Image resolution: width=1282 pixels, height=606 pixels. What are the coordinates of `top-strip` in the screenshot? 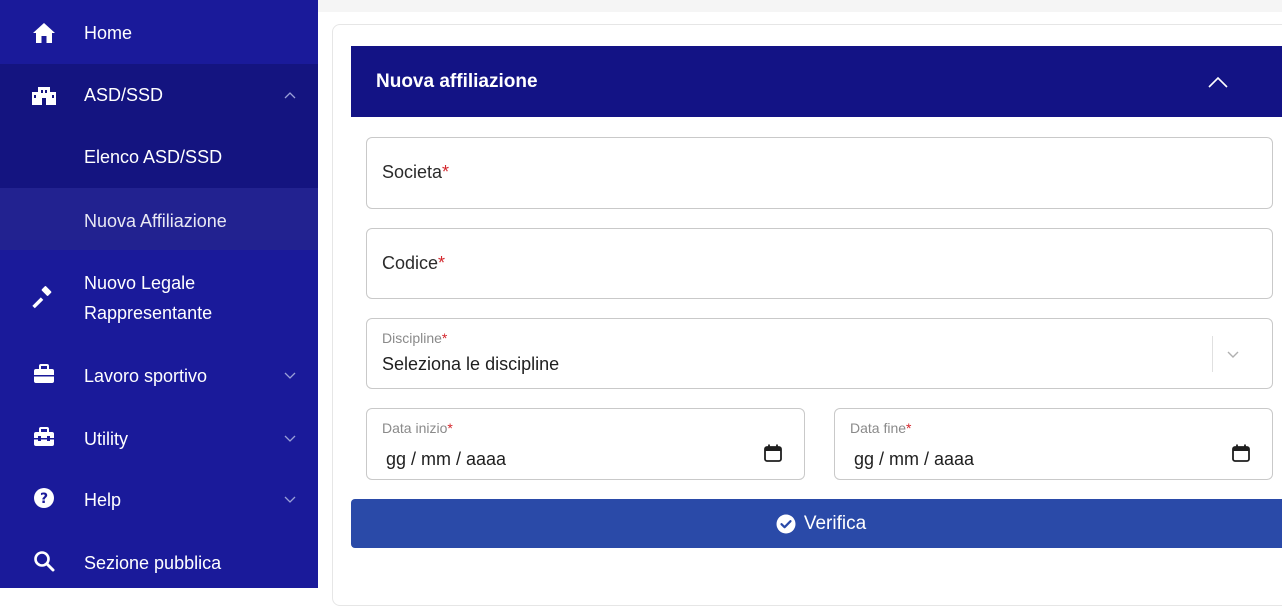 It's located at (800, 6).